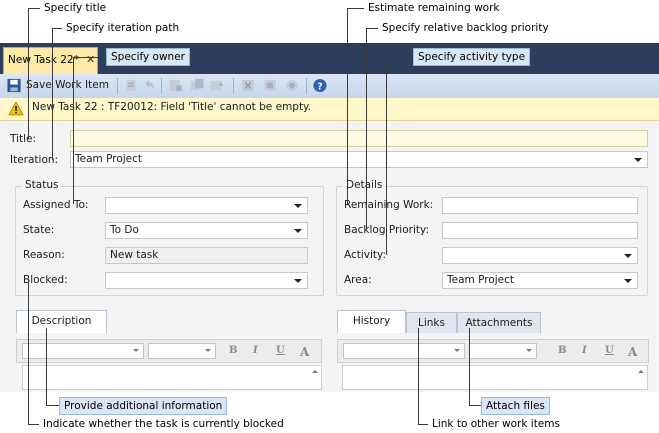  What do you see at coordinates (109, 159) in the screenshot?
I see `iteration-value: Team Project` at bounding box center [109, 159].